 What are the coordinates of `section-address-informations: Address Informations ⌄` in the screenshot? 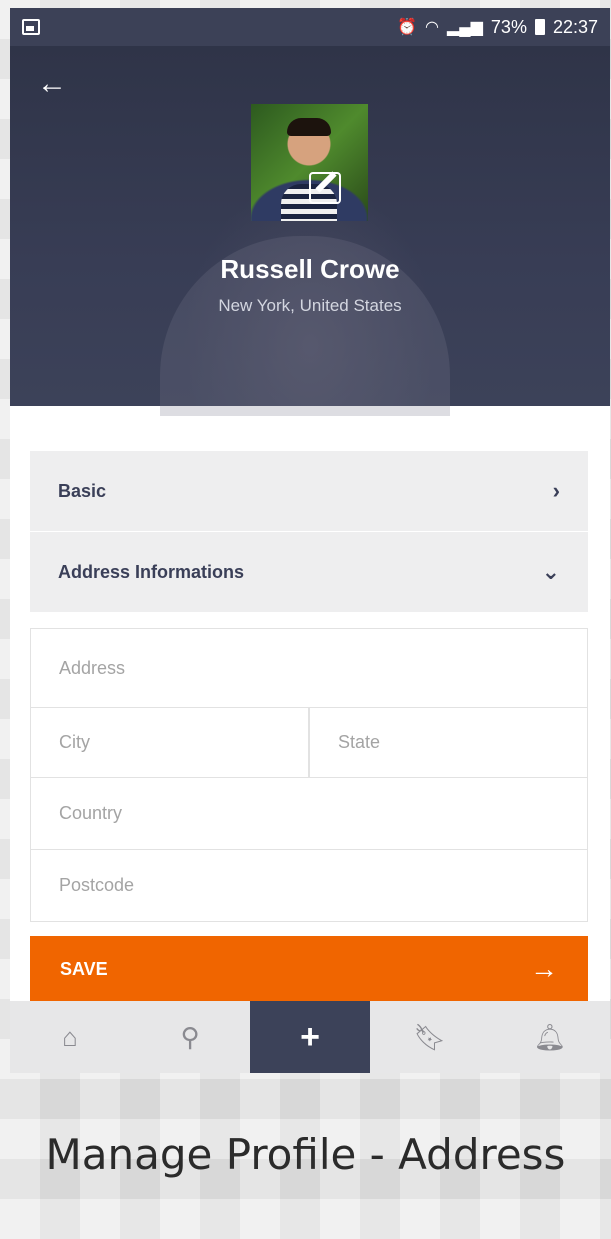 It's located at (309, 572).